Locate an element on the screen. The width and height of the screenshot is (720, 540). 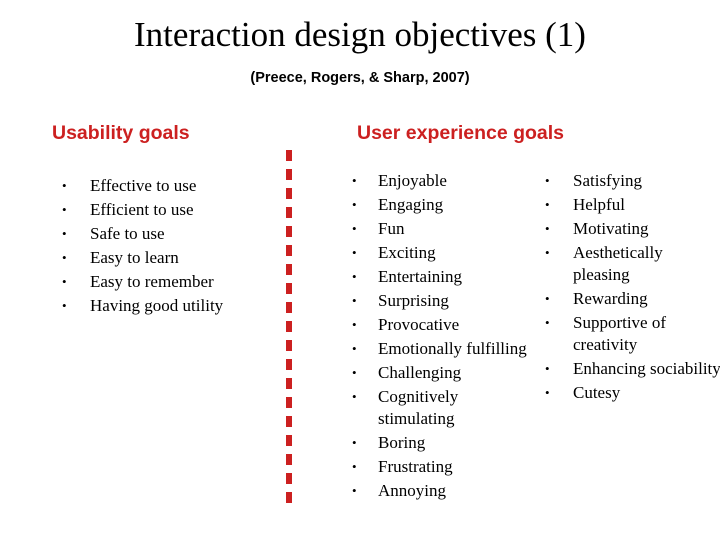
list-item: • Cutesy is located at coordinates (630, 393).